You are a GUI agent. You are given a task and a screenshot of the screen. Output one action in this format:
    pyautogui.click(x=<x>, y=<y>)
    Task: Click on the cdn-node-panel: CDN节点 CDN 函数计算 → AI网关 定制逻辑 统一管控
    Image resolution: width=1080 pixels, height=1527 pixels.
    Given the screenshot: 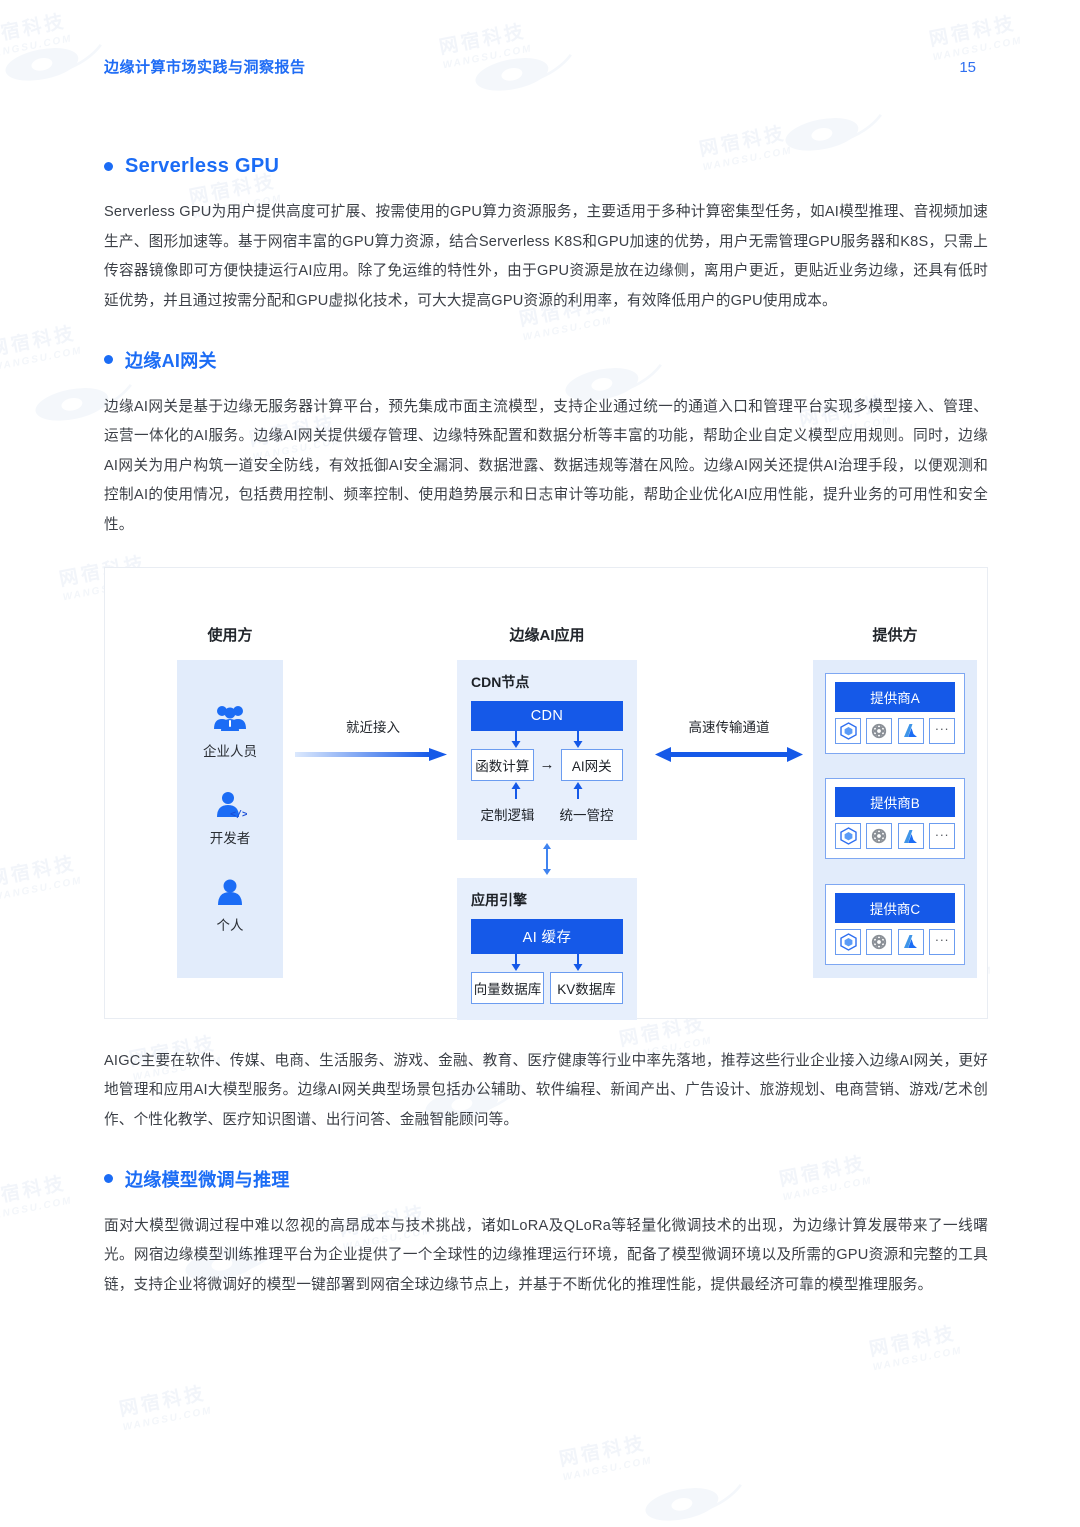 What is the action you would take?
    pyautogui.click(x=547, y=749)
    